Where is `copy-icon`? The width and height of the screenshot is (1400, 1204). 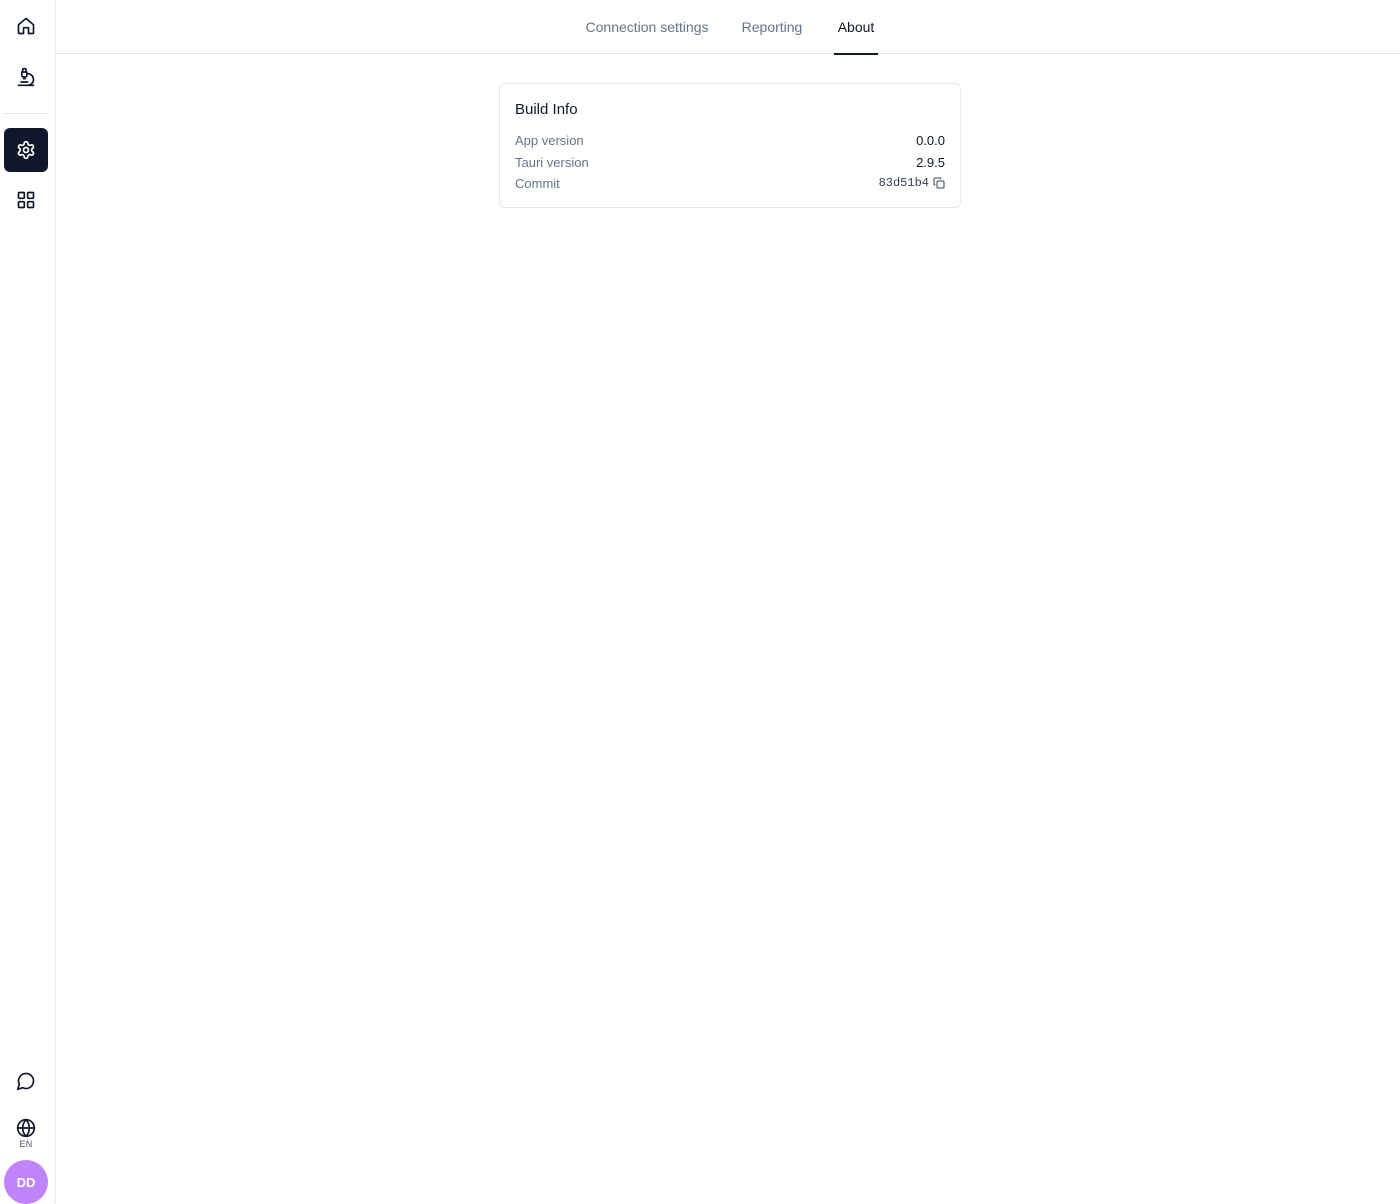
copy-icon is located at coordinates (939, 183).